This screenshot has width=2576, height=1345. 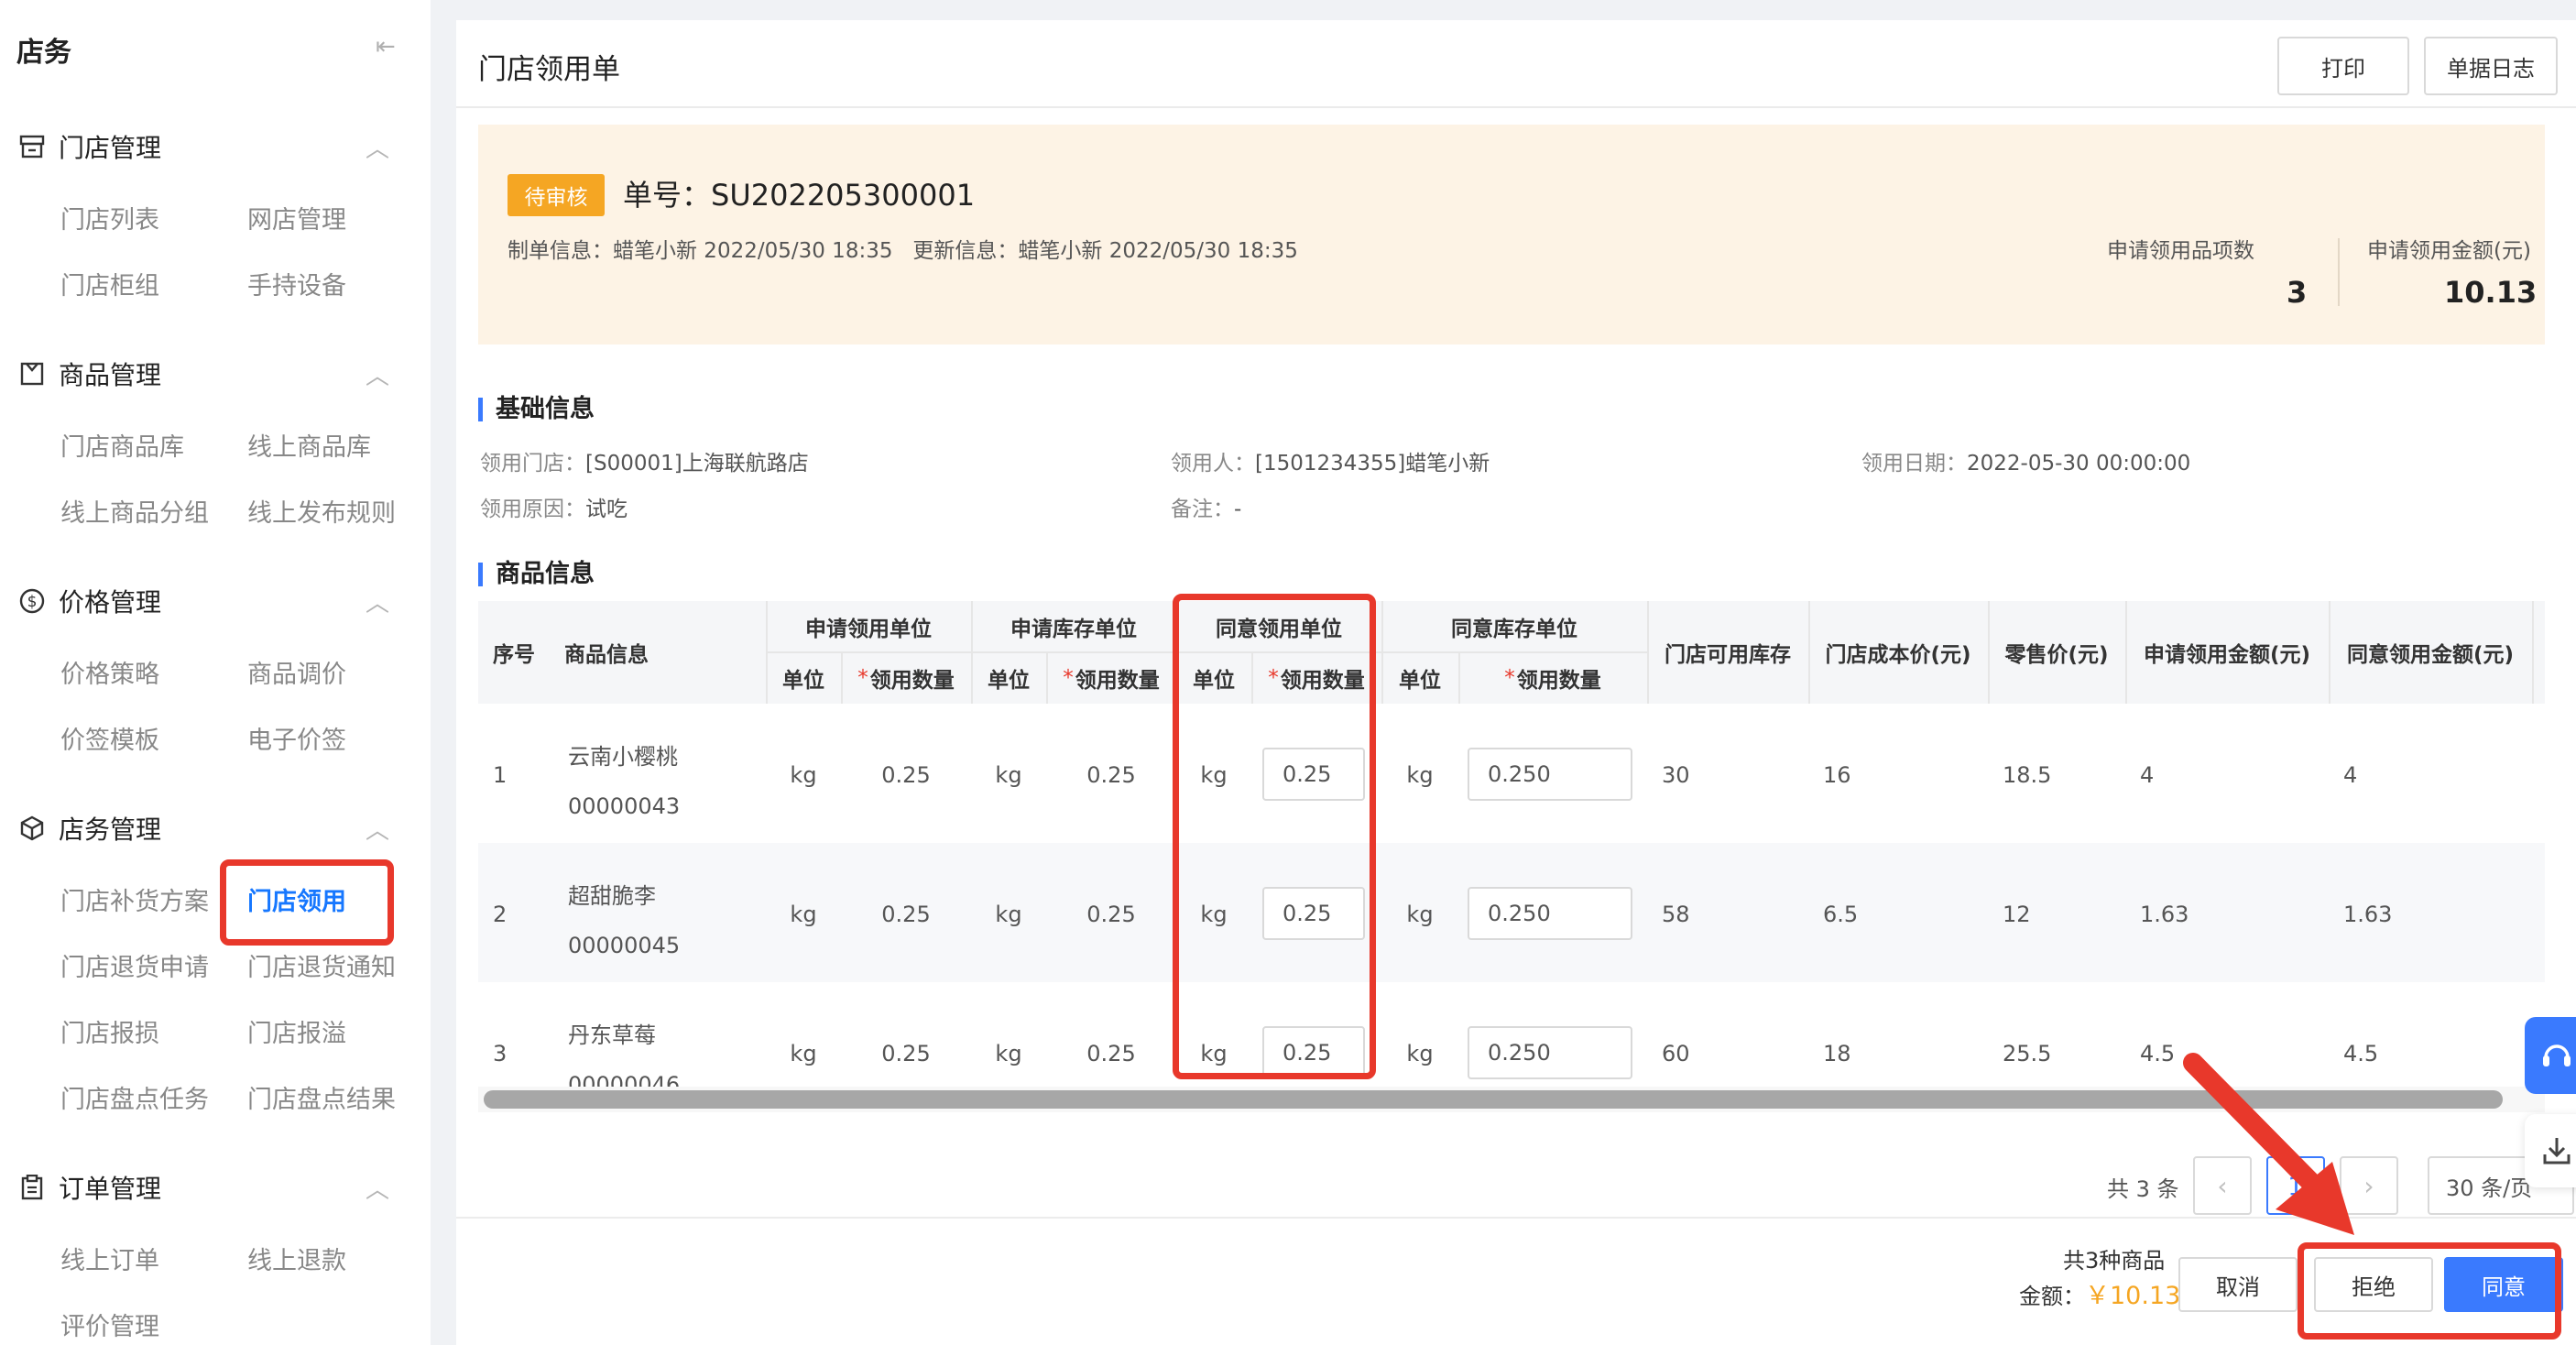 I want to click on collapse-sidebar-icon: ⇤, so click(x=386, y=46).